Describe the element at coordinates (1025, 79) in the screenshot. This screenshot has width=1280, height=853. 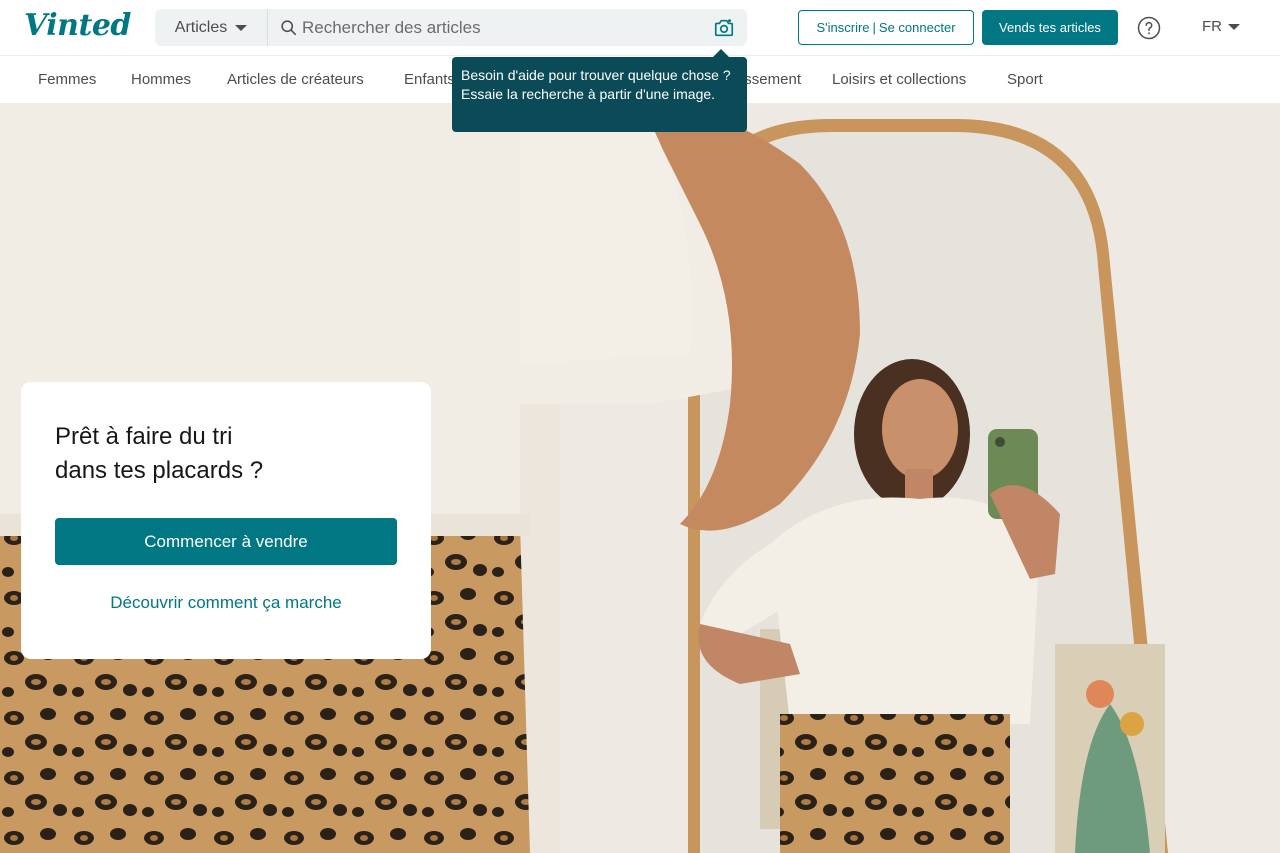
I see `nav-item-sport: Sport` at that location.